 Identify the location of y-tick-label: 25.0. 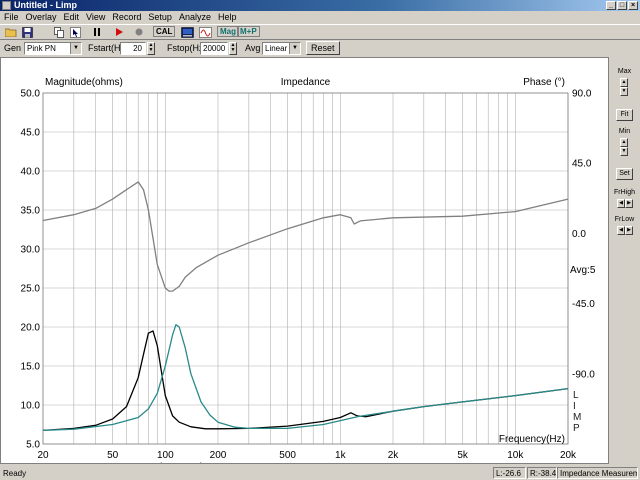
(31, 289).